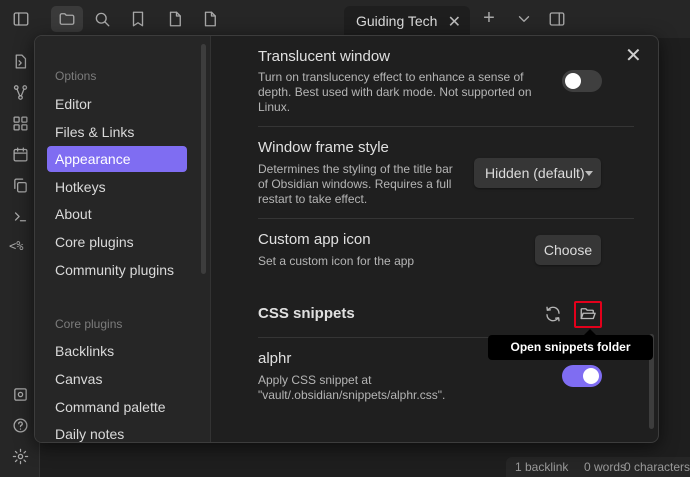 The height and width of the screenshot is (477, 690). What do you see at coordinates (21, 19) in the screenshot?
I see `sidebar-toggle-icon` at bounding box center [21, 19].